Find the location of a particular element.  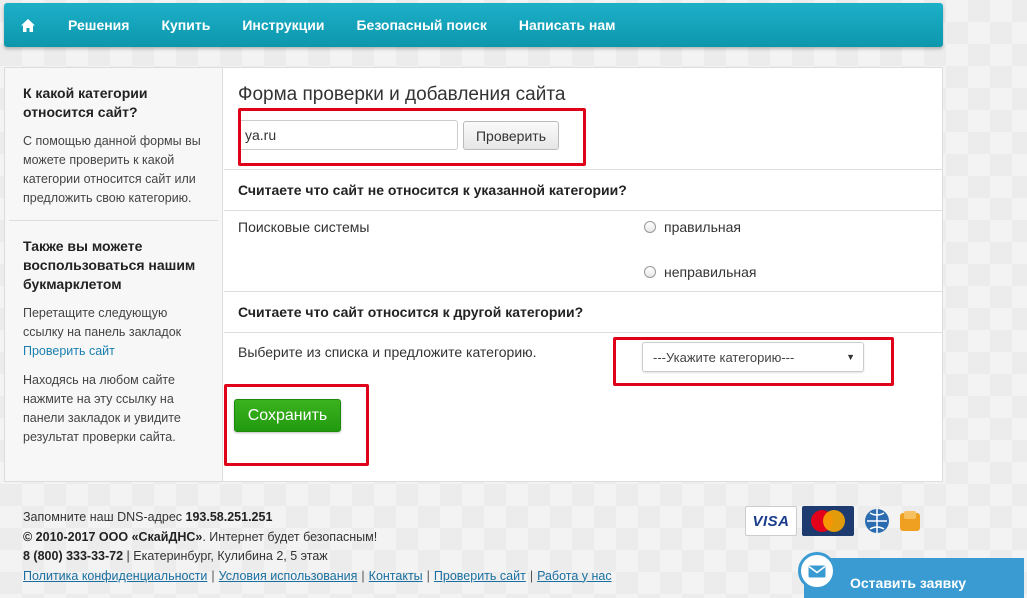

highlight-box-save is located at coordinates (296, 425).